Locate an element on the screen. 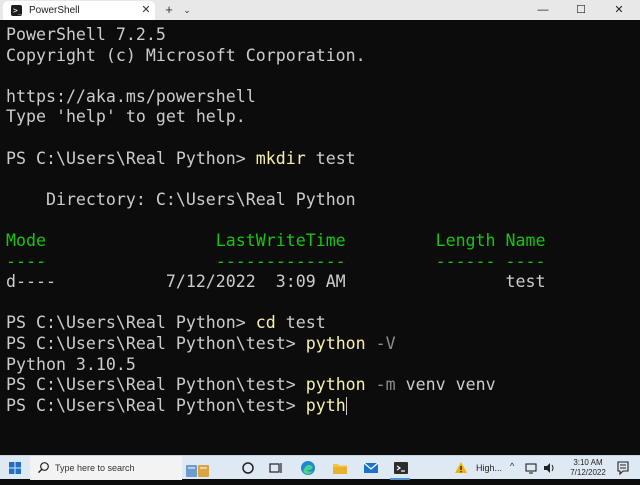 This screenshot has width=640, height=485. cortana-button is located at coordinates (248, 468).